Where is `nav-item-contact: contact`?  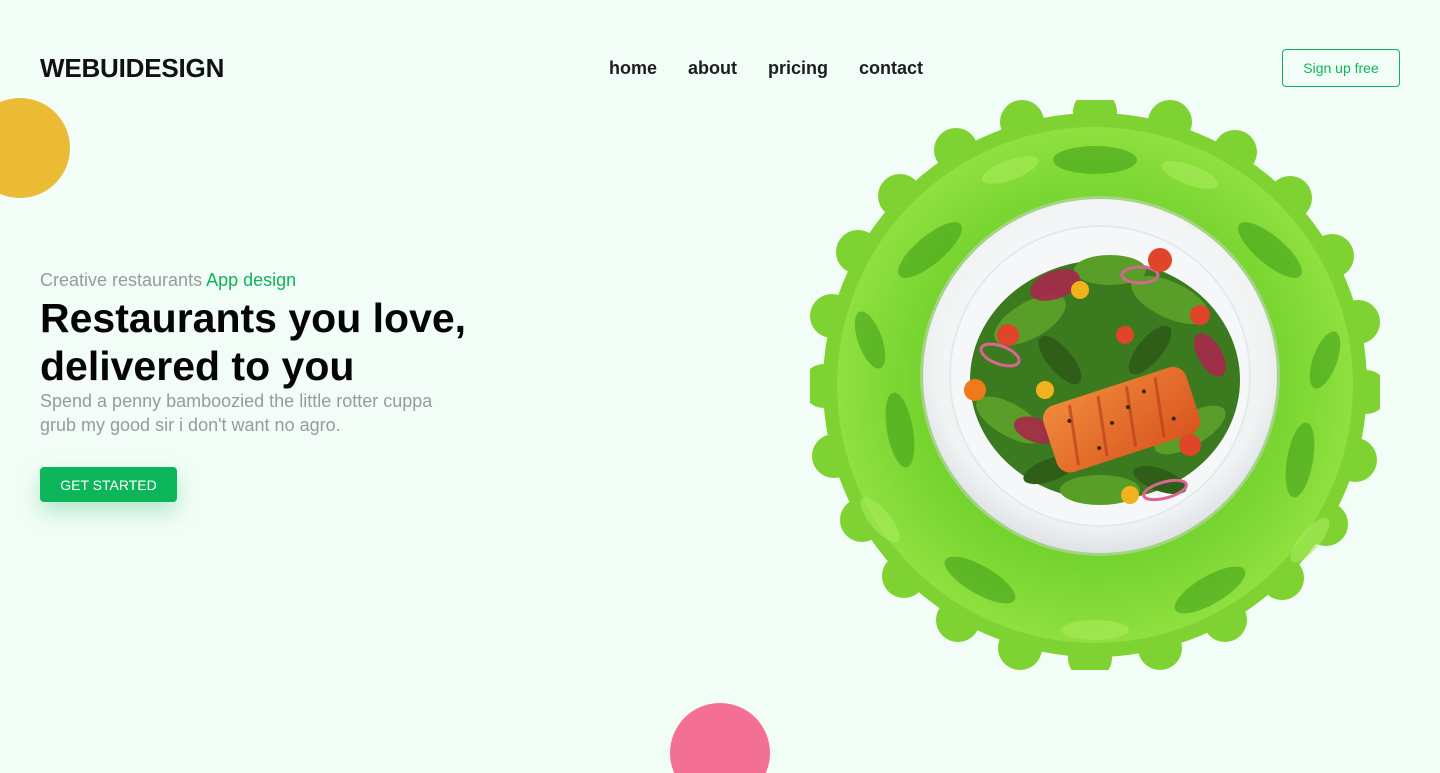
nav-item-contact: contact is located at coordinates (891, 68).